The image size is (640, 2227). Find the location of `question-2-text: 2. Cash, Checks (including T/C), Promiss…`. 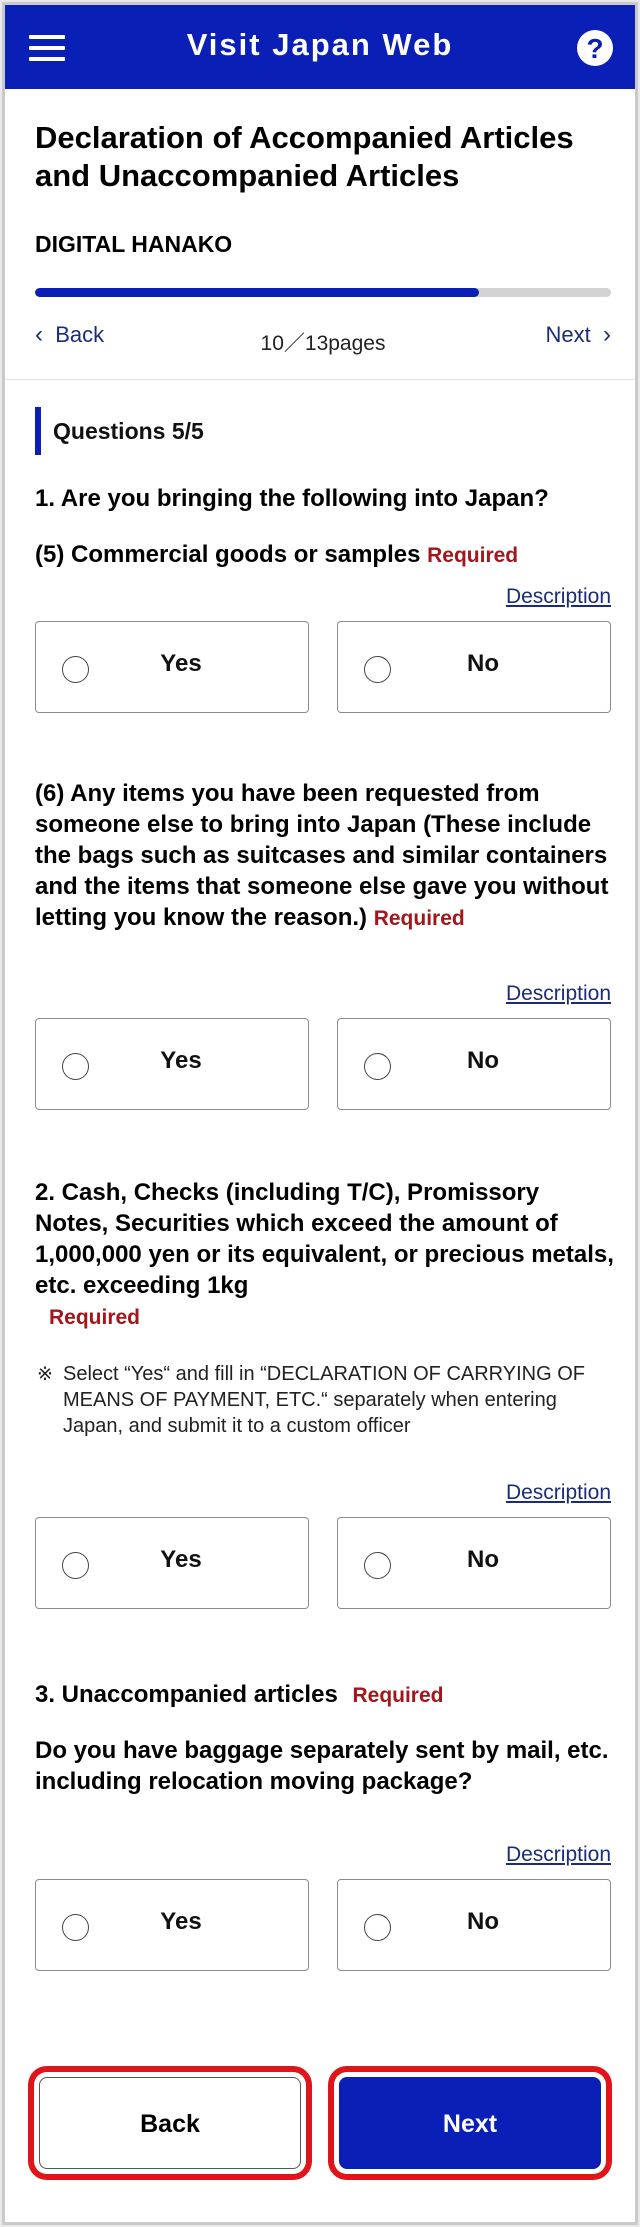

question-2-text: 2. Cash, Checks (including T/C), Promiss… is located at coordinates (324, 1239).